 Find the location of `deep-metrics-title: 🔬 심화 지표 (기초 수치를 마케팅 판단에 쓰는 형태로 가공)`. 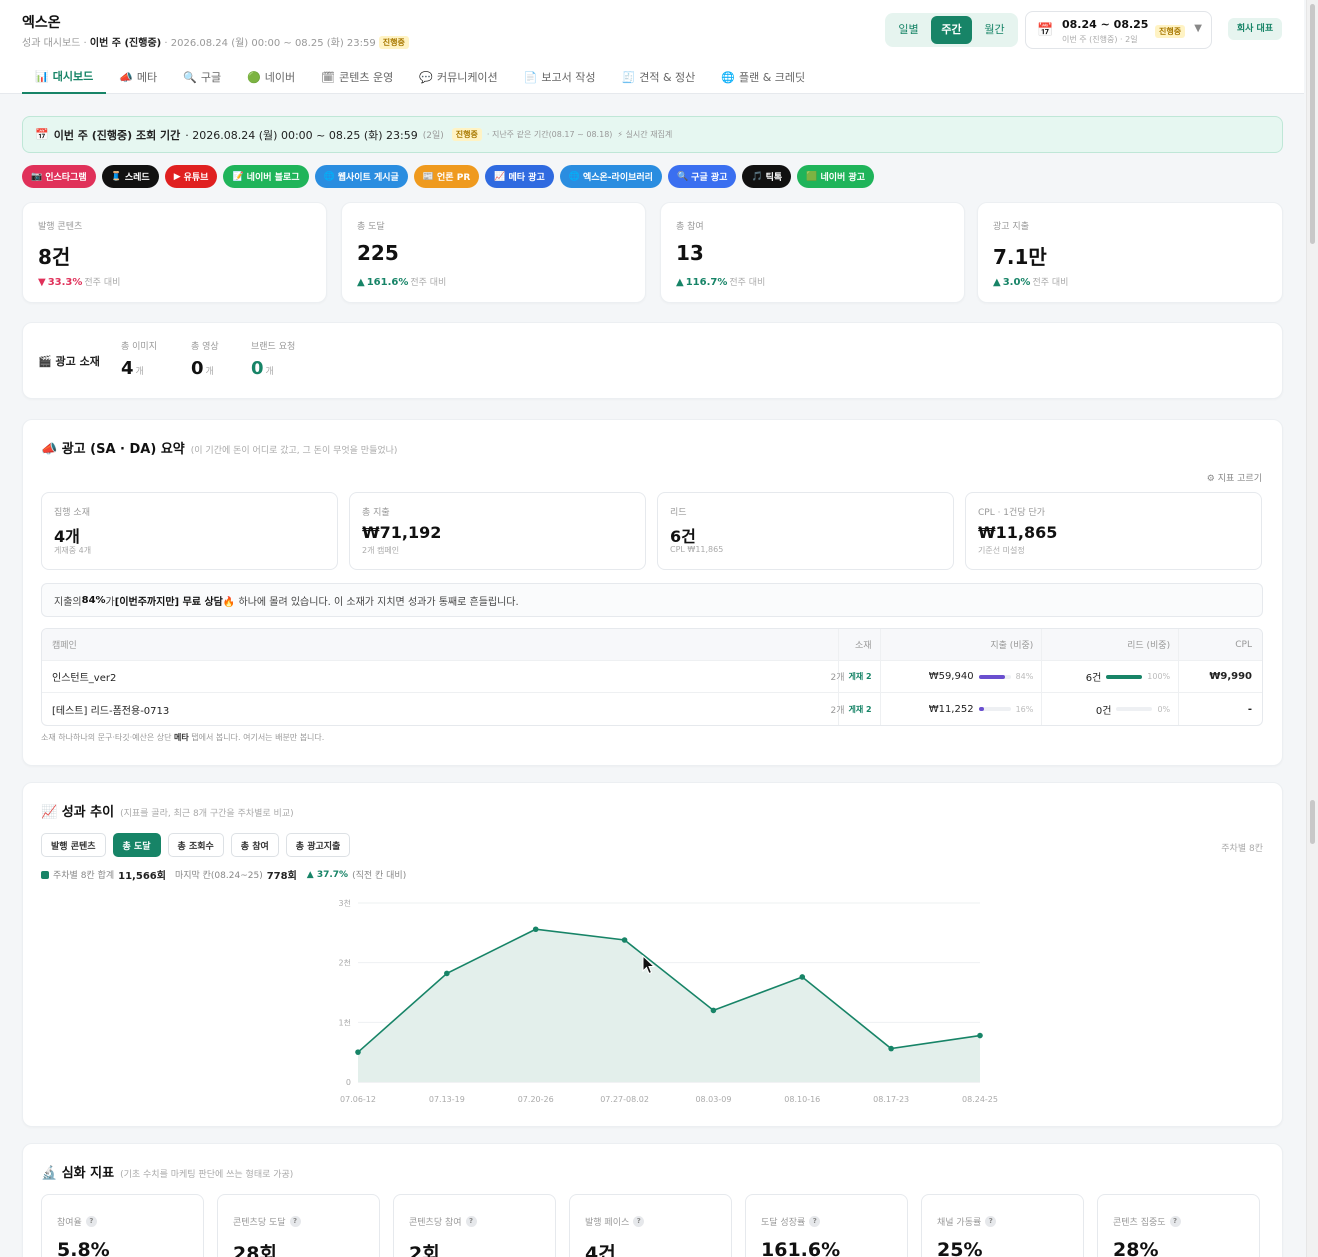

deep-metrics-title: 🔬 심화 지표 (기초 수치를 마케팅 판단에 쓰는 형태로 가공) is located at coordinates (167, 1173).